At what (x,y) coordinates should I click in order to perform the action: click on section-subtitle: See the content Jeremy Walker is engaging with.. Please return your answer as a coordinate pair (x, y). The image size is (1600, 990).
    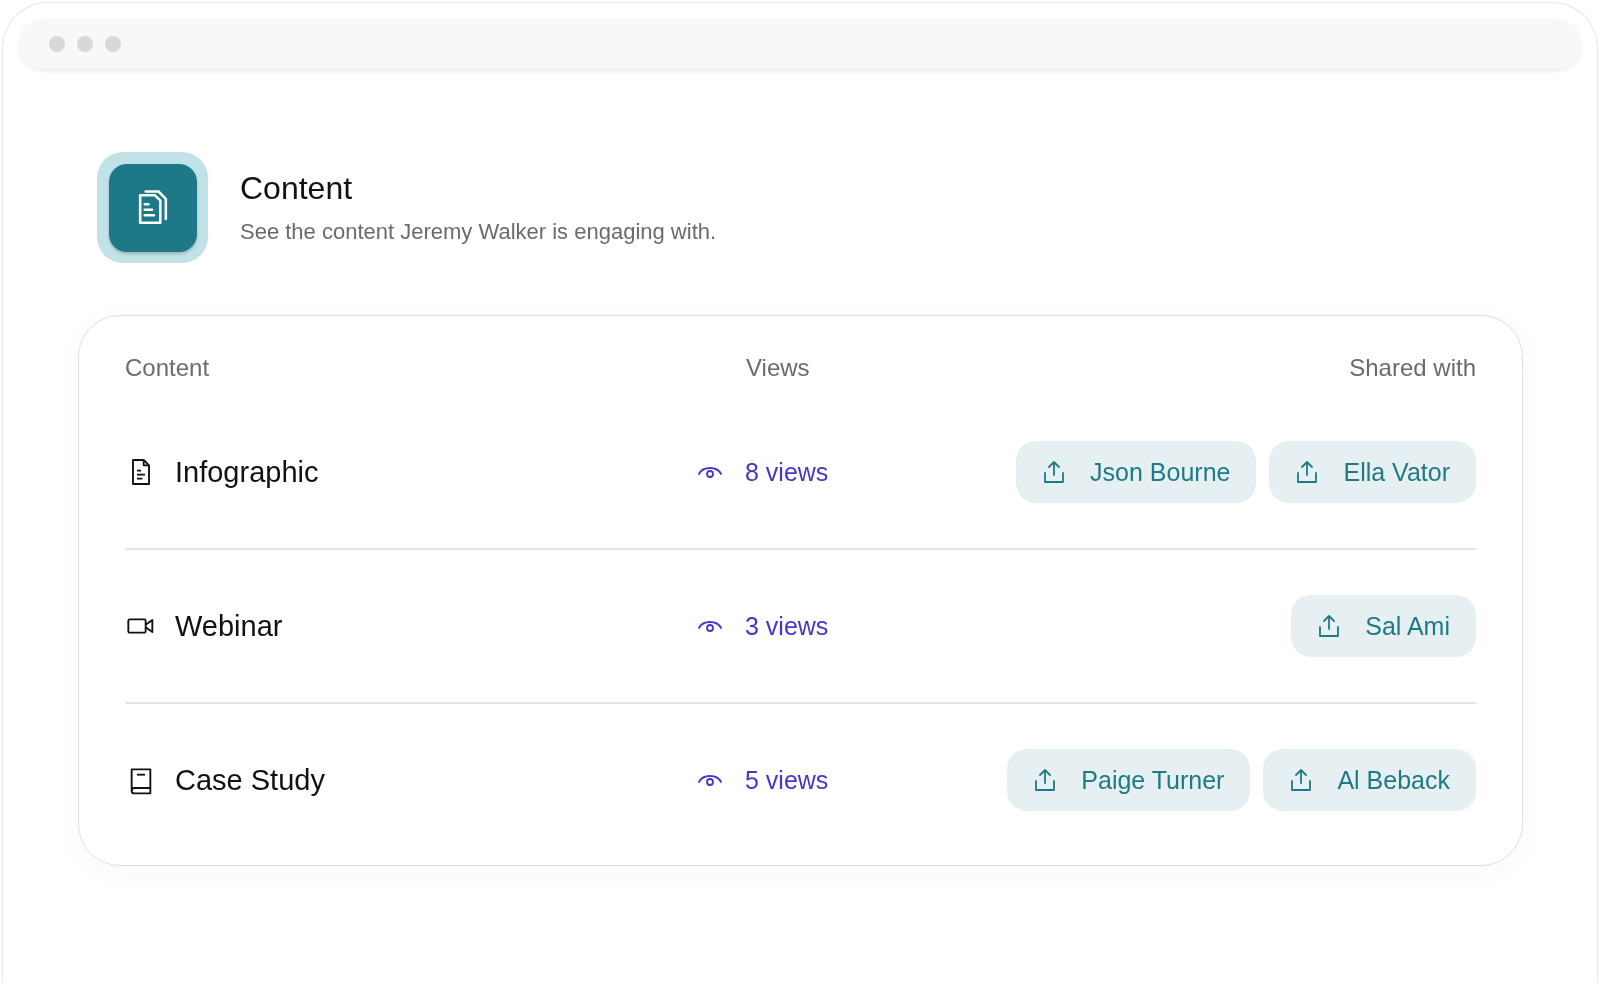
    Looking at the image, I should click on (478, 232).